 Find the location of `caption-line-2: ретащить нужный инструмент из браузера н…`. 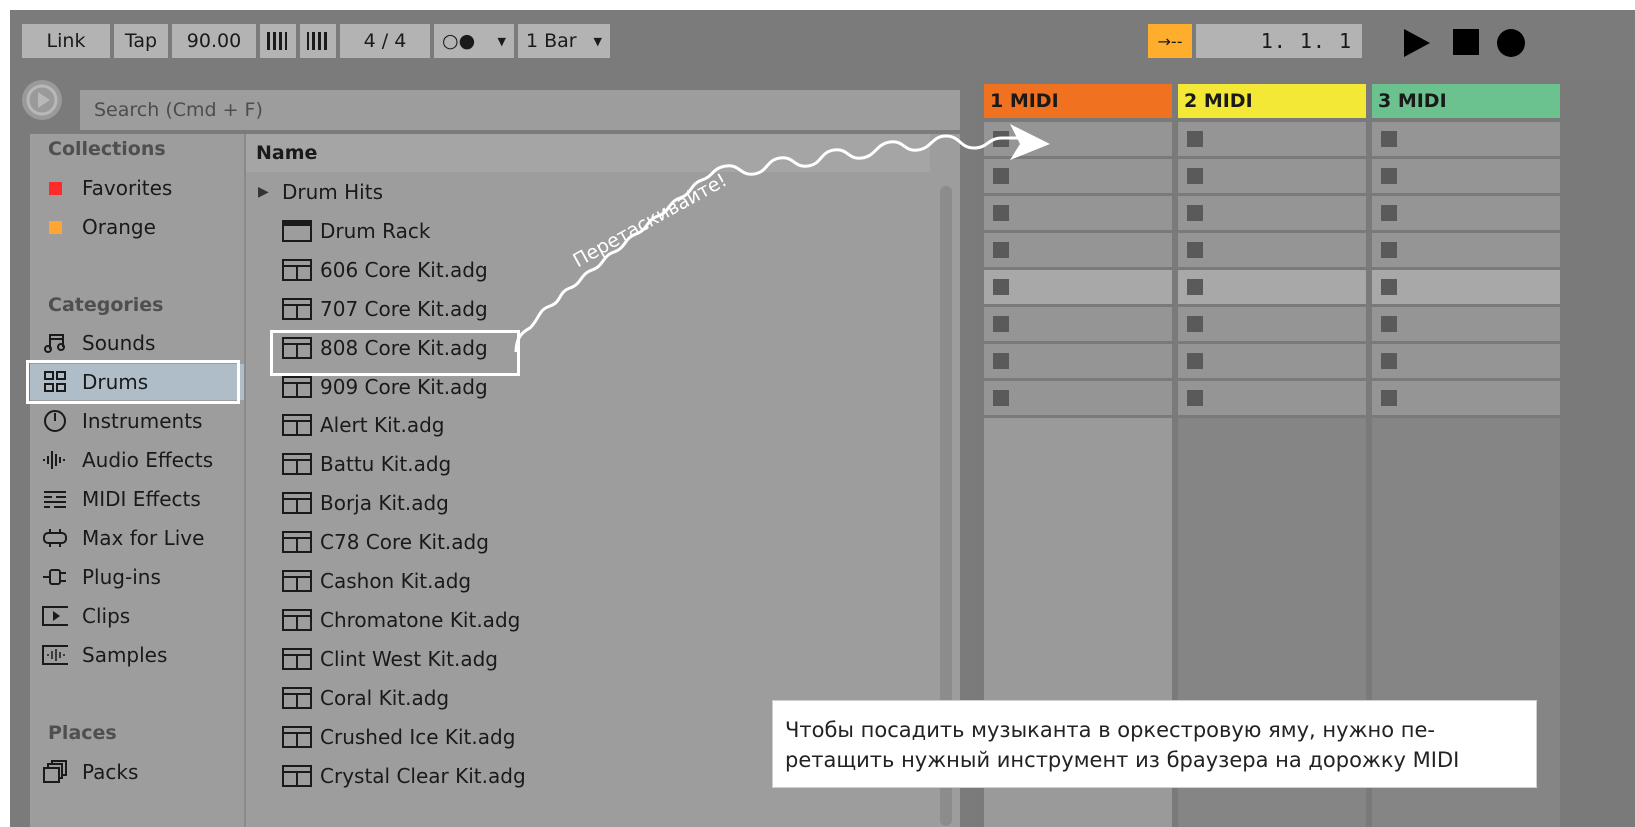

caption-line-2: ретащить нужный инструмент из браузера н… is located at coordinates (1122, 760).